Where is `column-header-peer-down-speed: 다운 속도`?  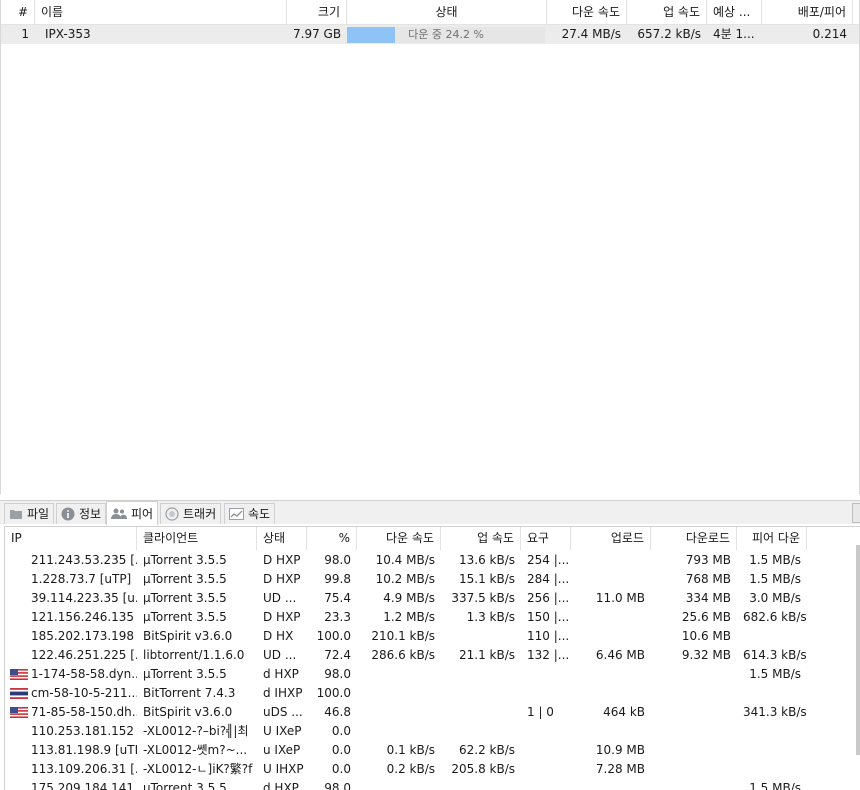
column-header-peer-down-speed: 다운 속도 is located at coordinates (399, 538).